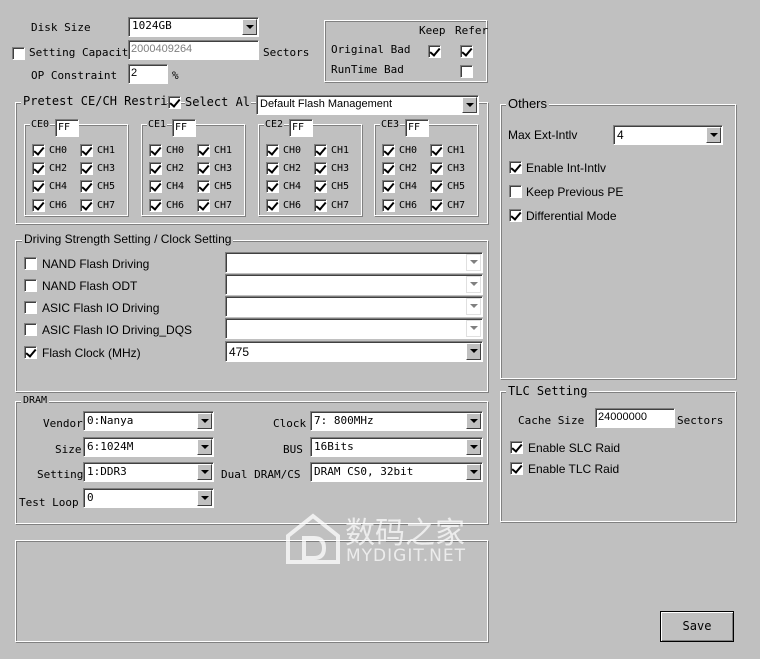 The width and height of the screenshot is (760, 659). What do you see at coordinates (466, 71) in the screenshot?
I see `runtime-bad-refer-checkbox` at bounding box center [466, 71].